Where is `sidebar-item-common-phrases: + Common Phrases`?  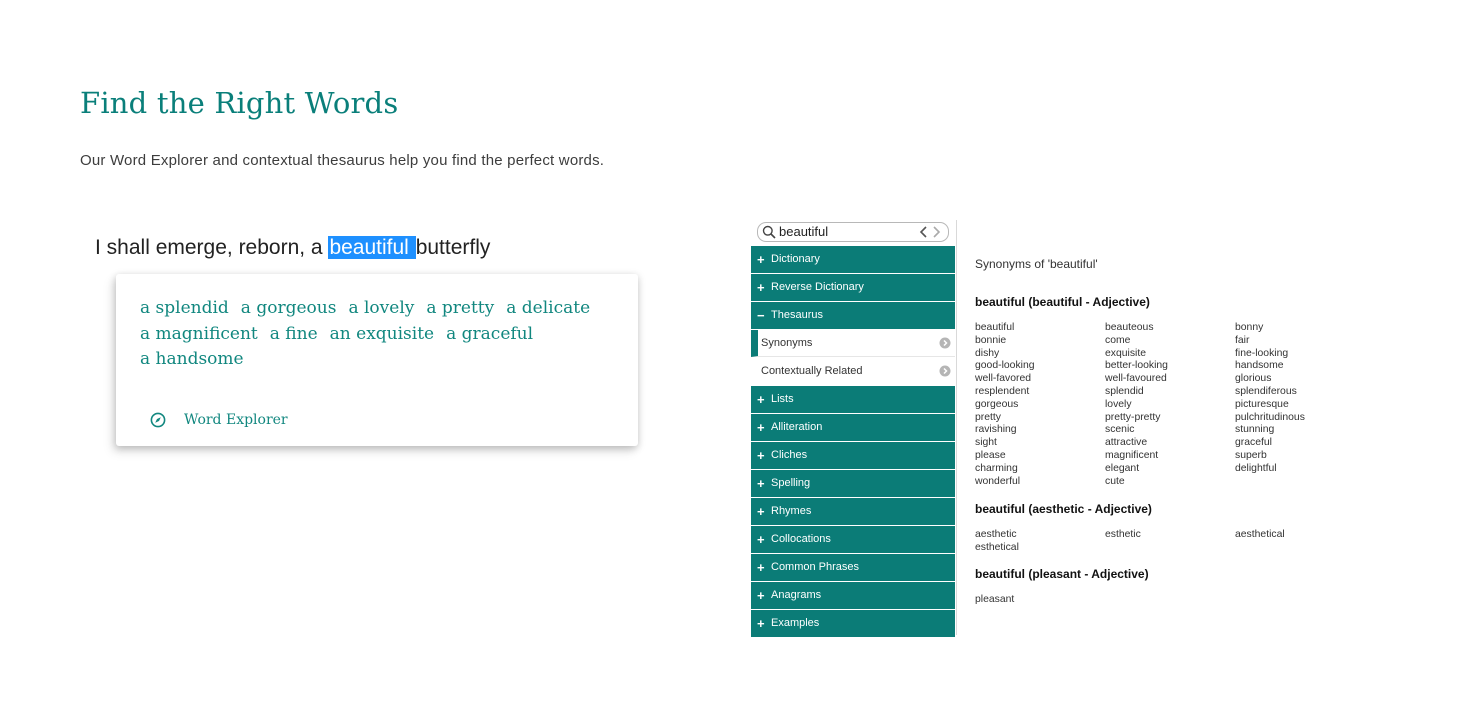 sidebar-item-common-phrases: + Common Phrases is located at coordinates (853, 567).